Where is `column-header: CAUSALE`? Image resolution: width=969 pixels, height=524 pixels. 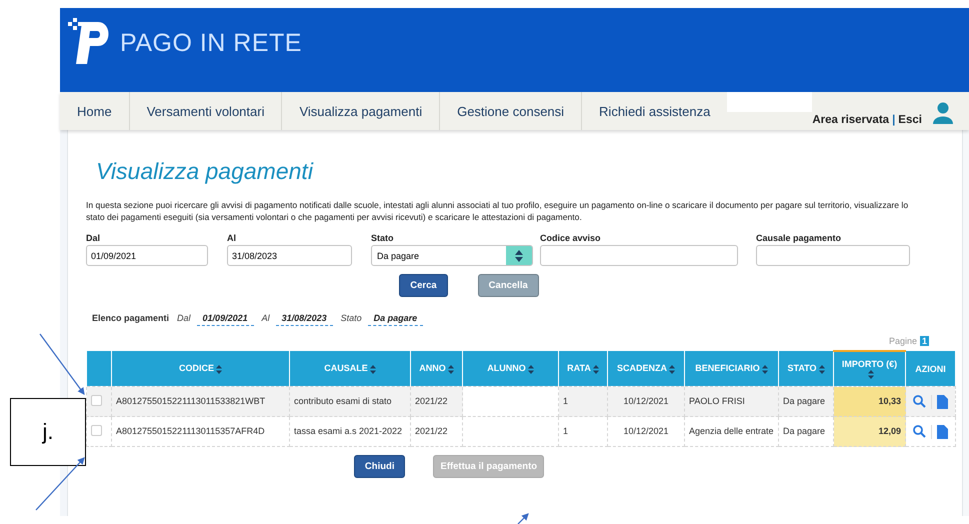 column-header: CAUSALE is located at coordinates (350, 368).